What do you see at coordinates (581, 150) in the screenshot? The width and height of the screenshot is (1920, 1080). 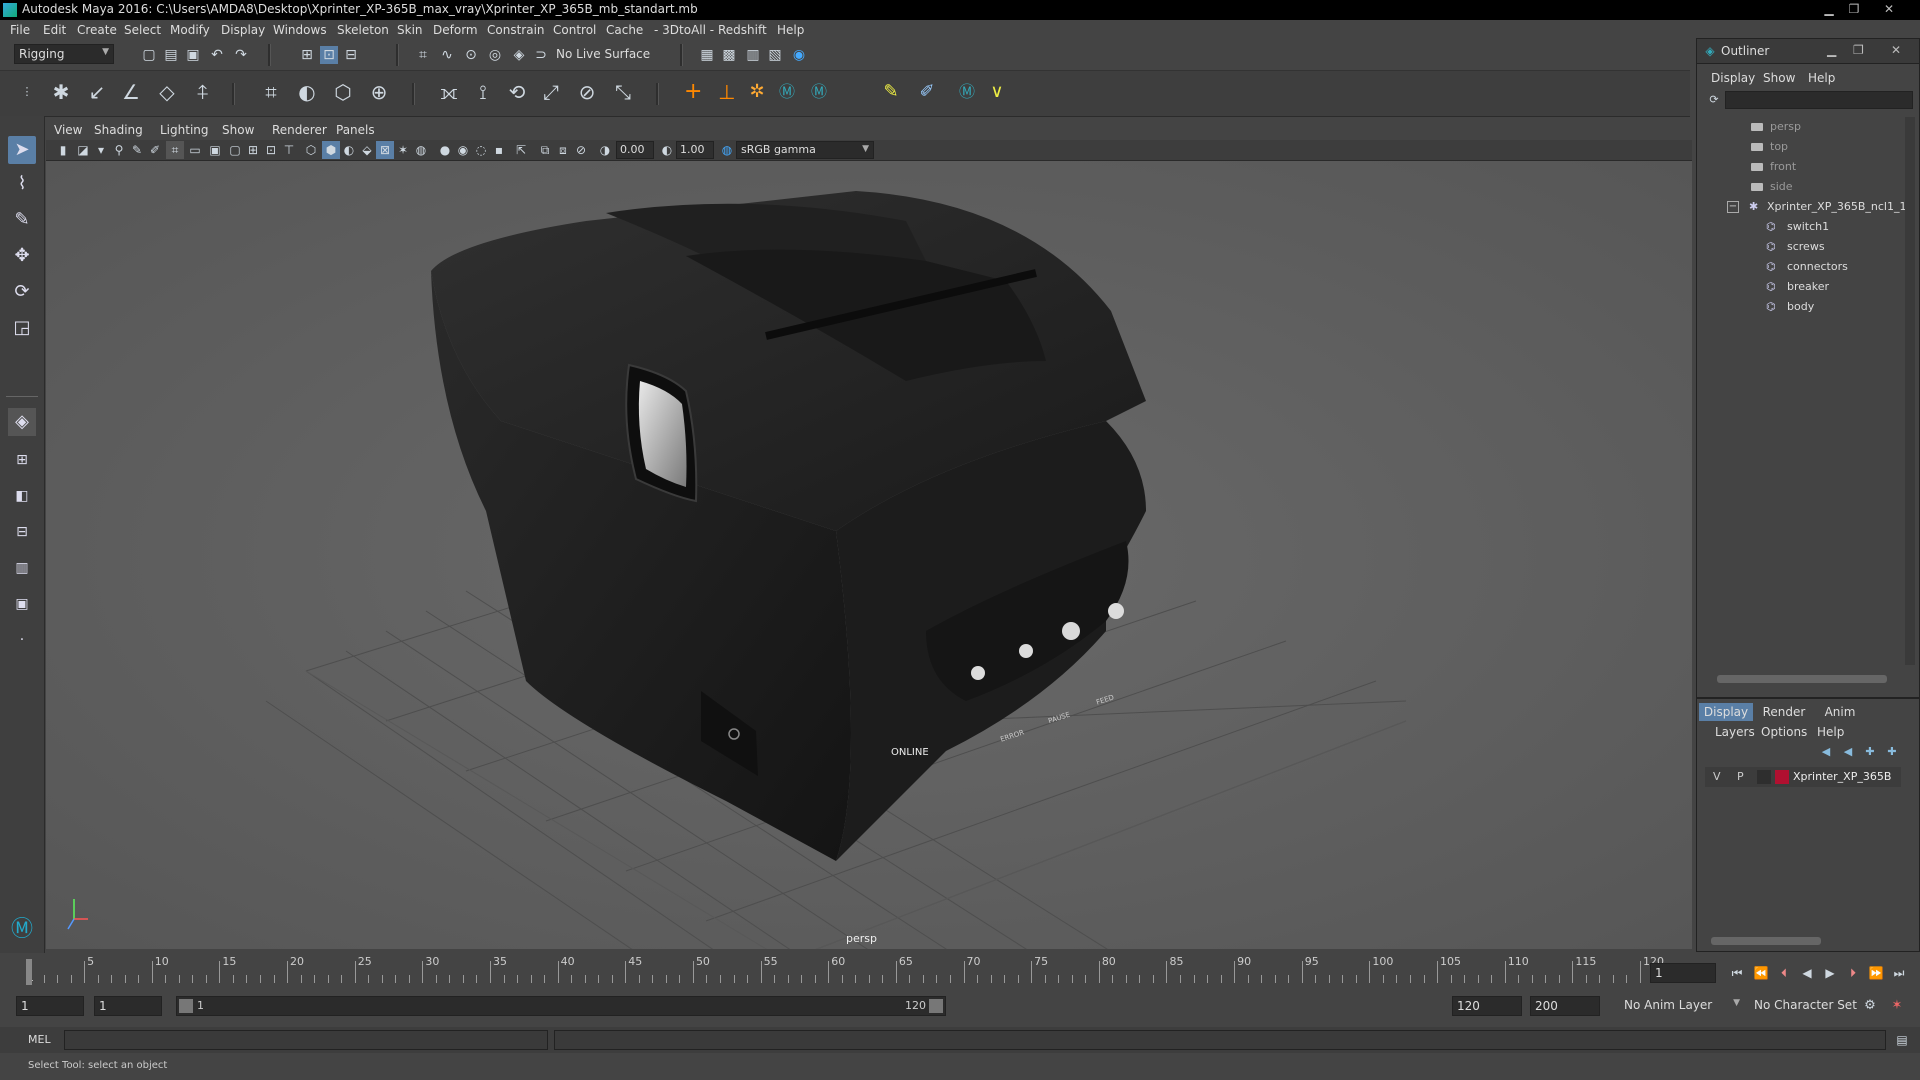 I see `camera-tools-icon: ⊘` at bounding box center [581, 150].